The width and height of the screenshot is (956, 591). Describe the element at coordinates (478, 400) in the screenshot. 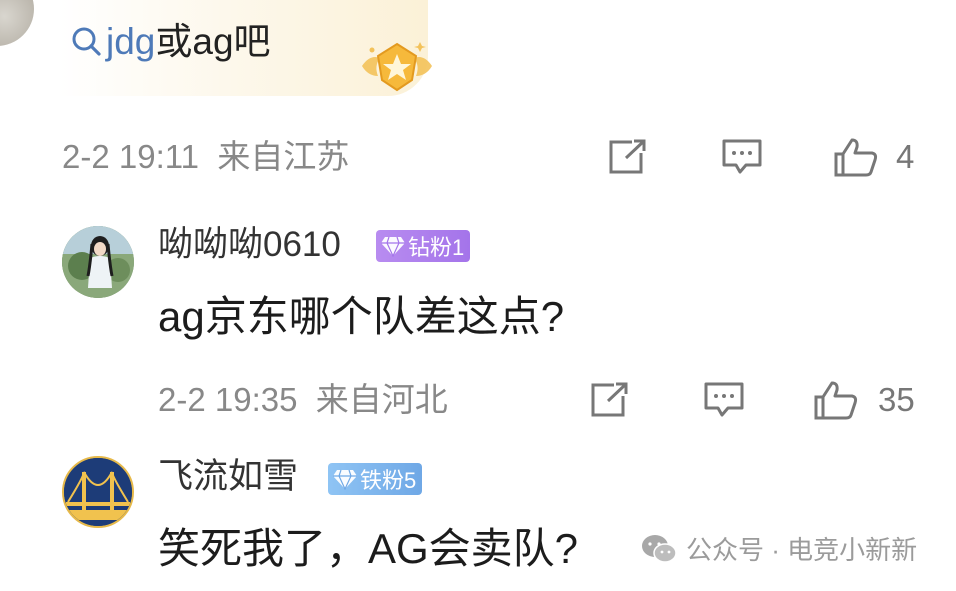

I see `comment-meta: 2-2 19:35 来自河北 35` at that location.